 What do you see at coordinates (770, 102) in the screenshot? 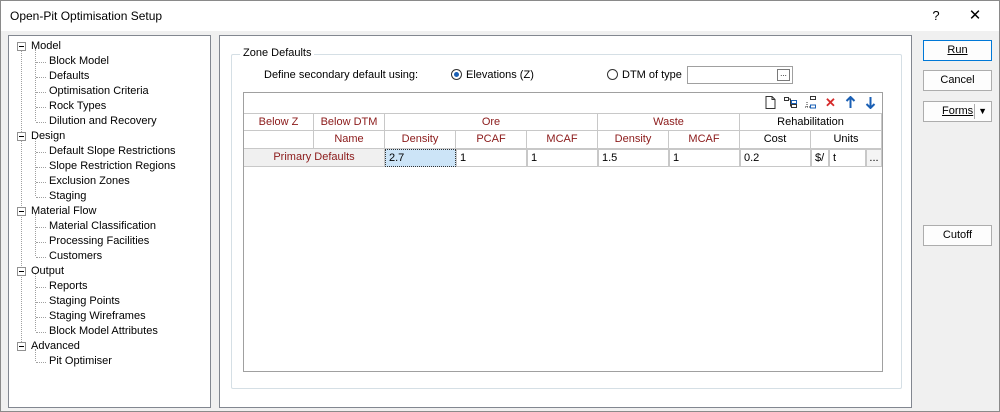
I see `new-row-icon` at bounding box center [770, 102].